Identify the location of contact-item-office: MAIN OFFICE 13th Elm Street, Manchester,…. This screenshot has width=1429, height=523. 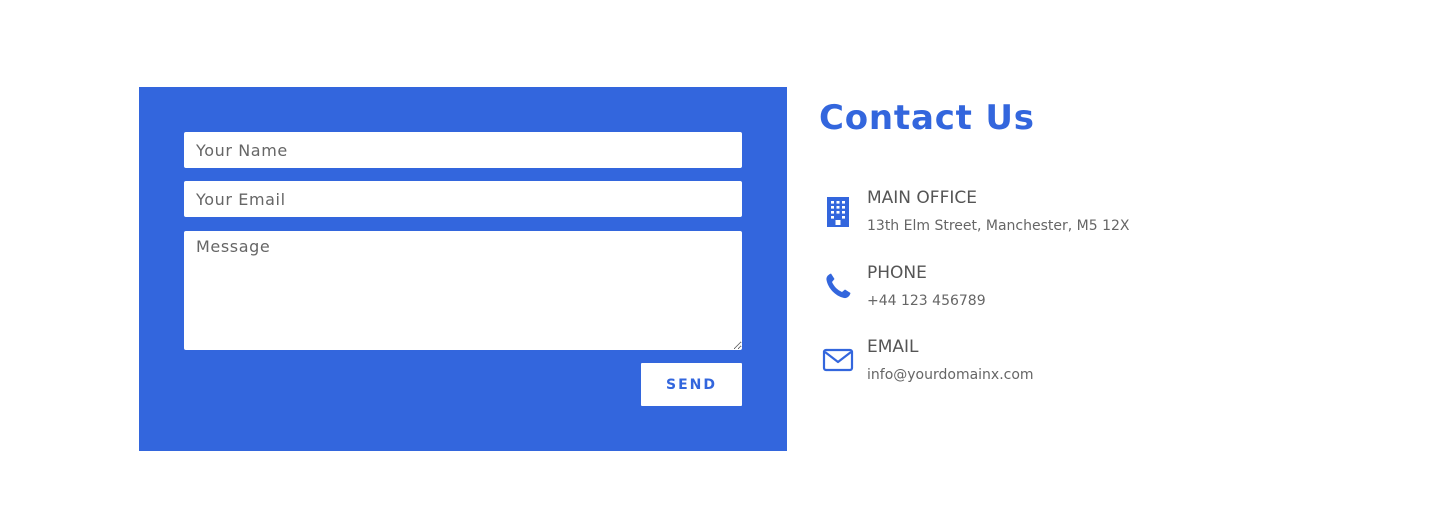
(1029, 211).